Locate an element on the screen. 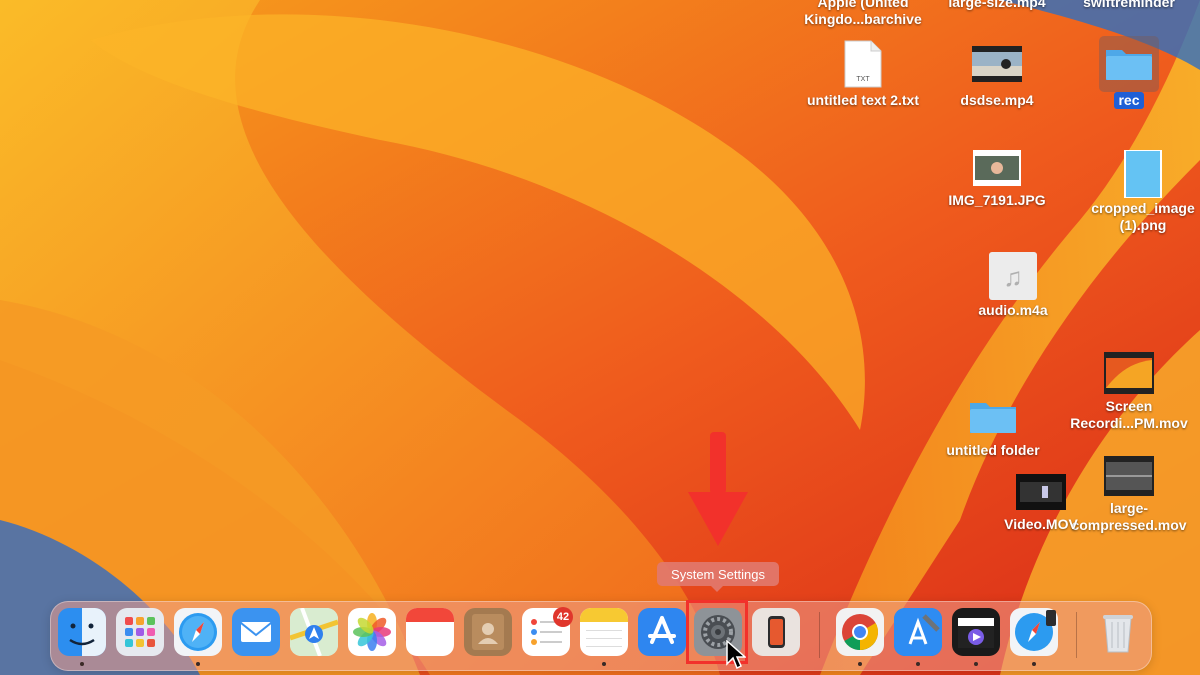  desktop-icon-video-mov: Video.MOV is located at coordinates (1041, 500).